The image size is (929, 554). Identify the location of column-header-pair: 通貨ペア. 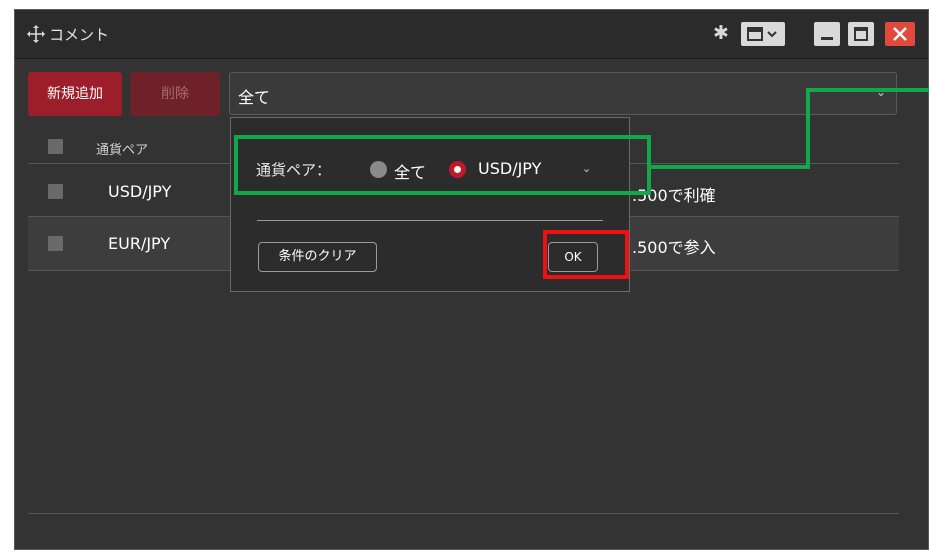
(122, 148).